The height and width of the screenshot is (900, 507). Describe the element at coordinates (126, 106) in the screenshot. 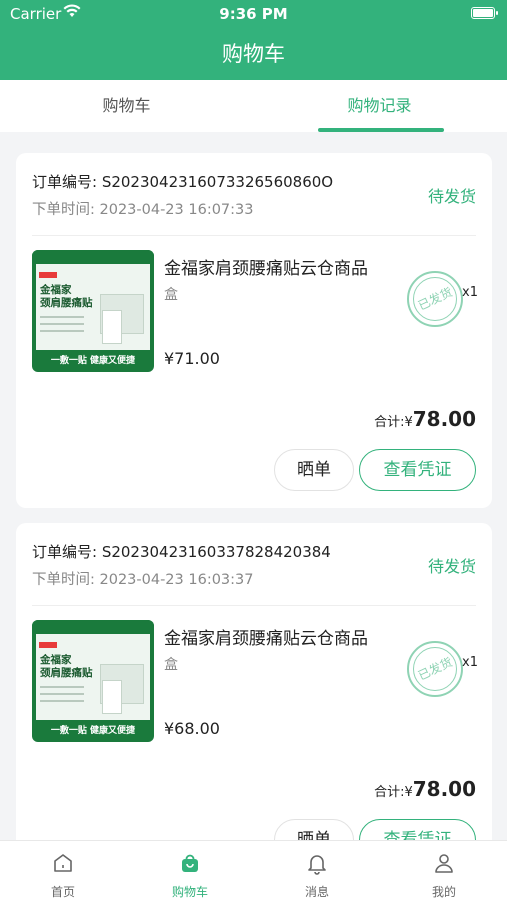

I see `tab-cart: 购物车` at that location.